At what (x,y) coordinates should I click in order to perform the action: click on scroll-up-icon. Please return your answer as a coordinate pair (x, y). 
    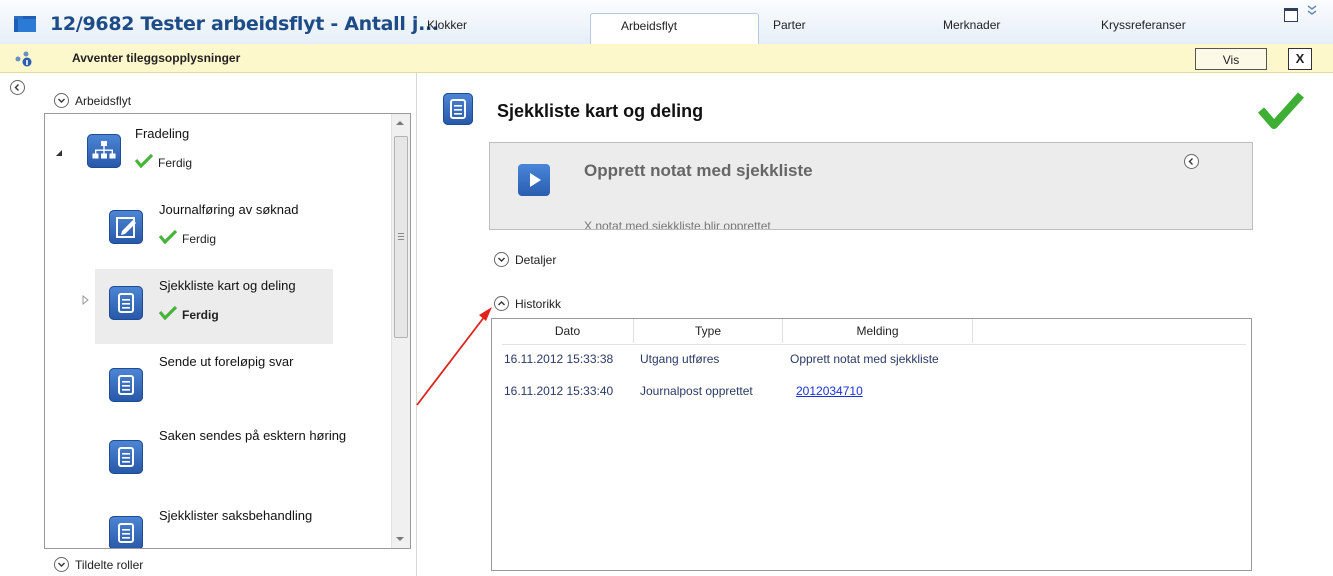
    Looking at the image, I should click on (400, 123).